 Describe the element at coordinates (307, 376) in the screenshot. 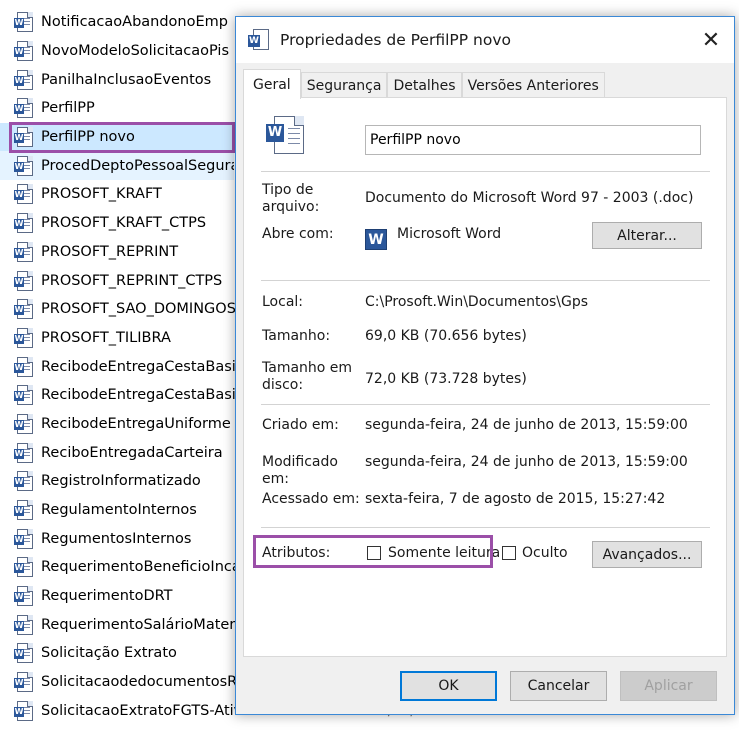

I see `tamanho-disco-label: Tamanho em disco:` at that location.